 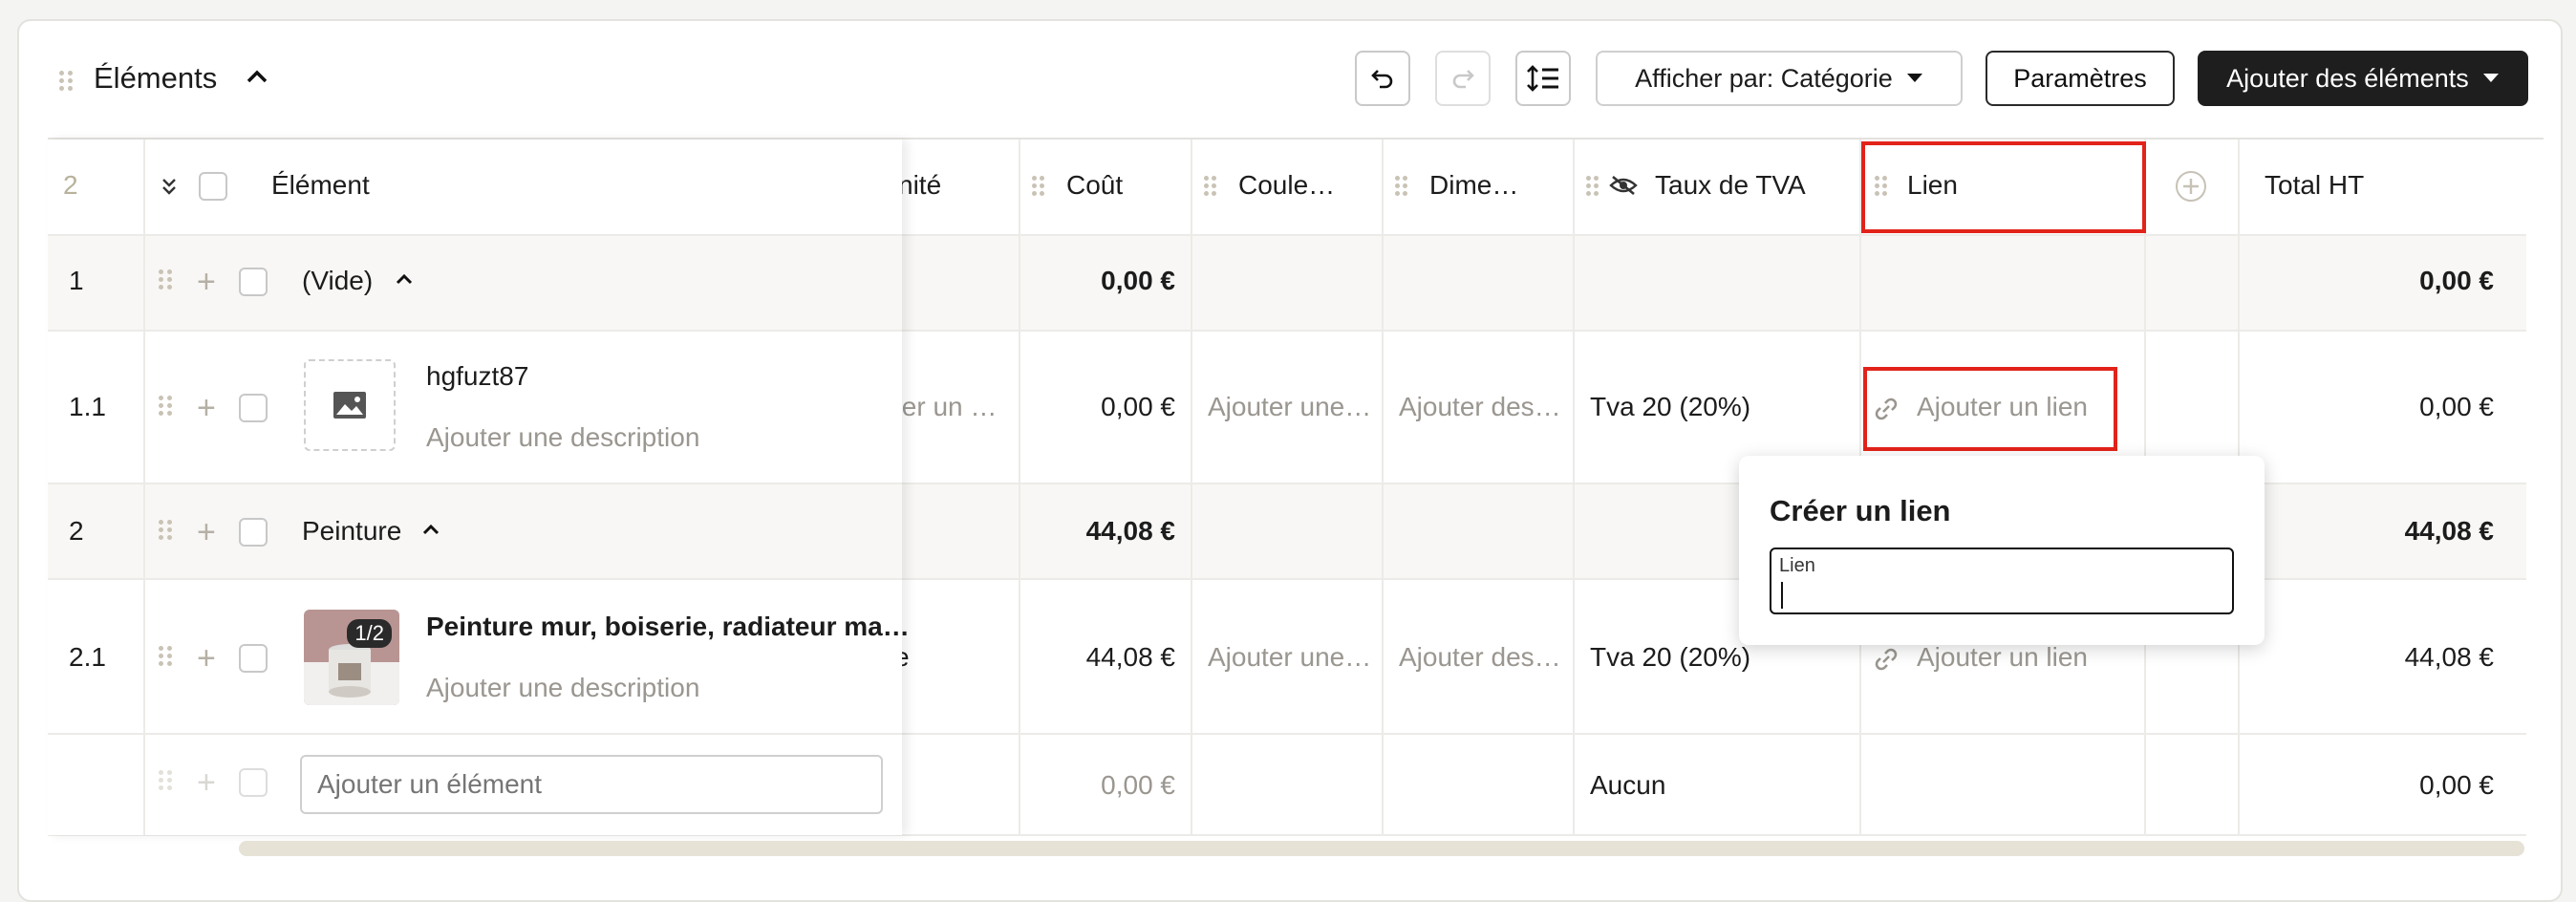 I want to click on undo-icon, so click(x=1382, y=79).